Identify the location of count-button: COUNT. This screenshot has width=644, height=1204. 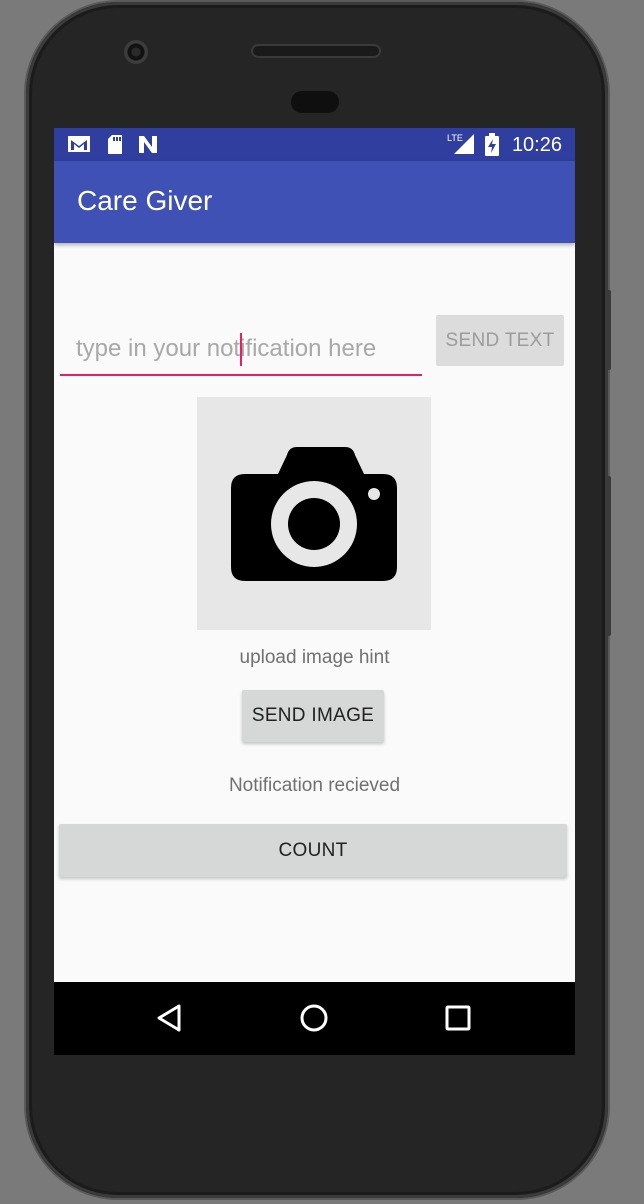
(313, 850).